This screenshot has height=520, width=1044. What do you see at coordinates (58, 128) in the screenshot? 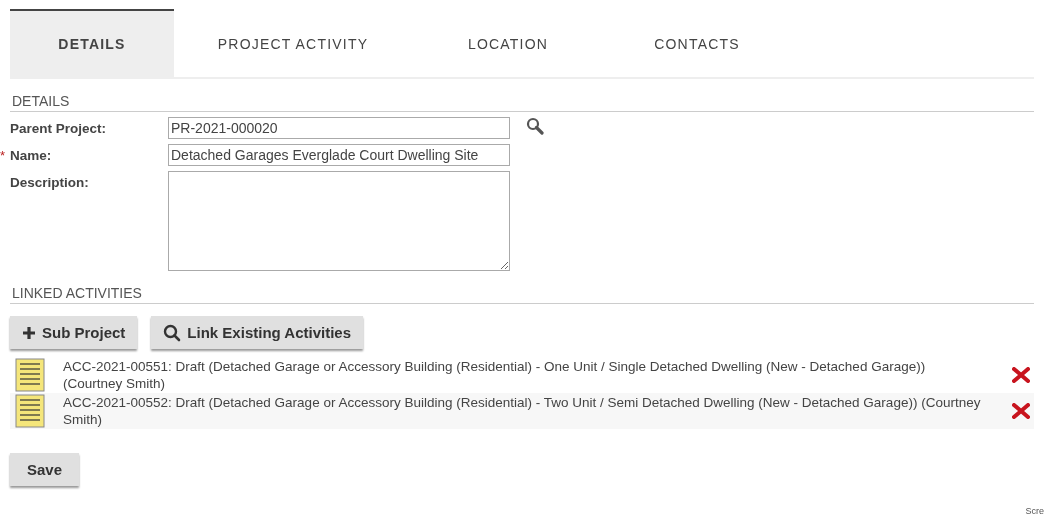
I see `field-label: Parent Project:` at bounding box center [58, 128].